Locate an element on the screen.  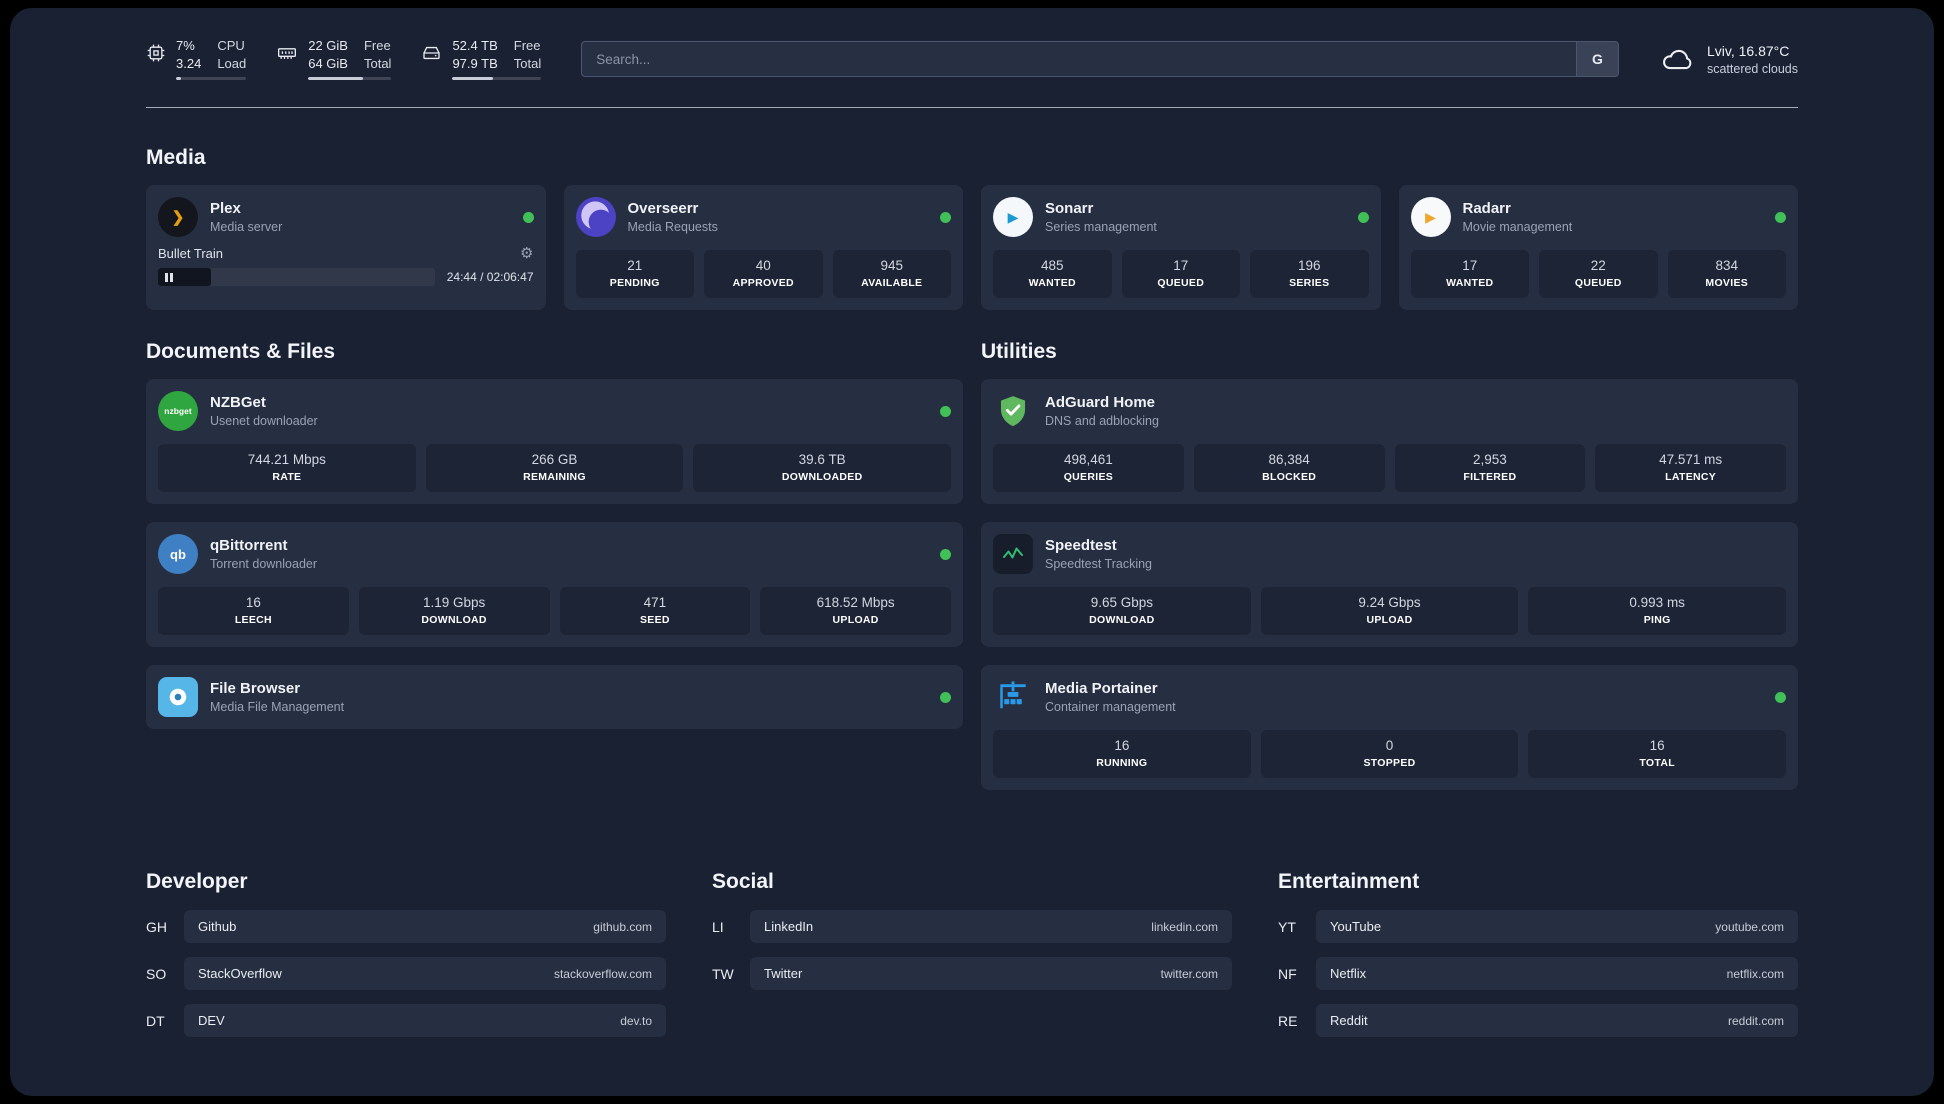
sonarr-icon: ▶ is located at coordinates (1013, 217).